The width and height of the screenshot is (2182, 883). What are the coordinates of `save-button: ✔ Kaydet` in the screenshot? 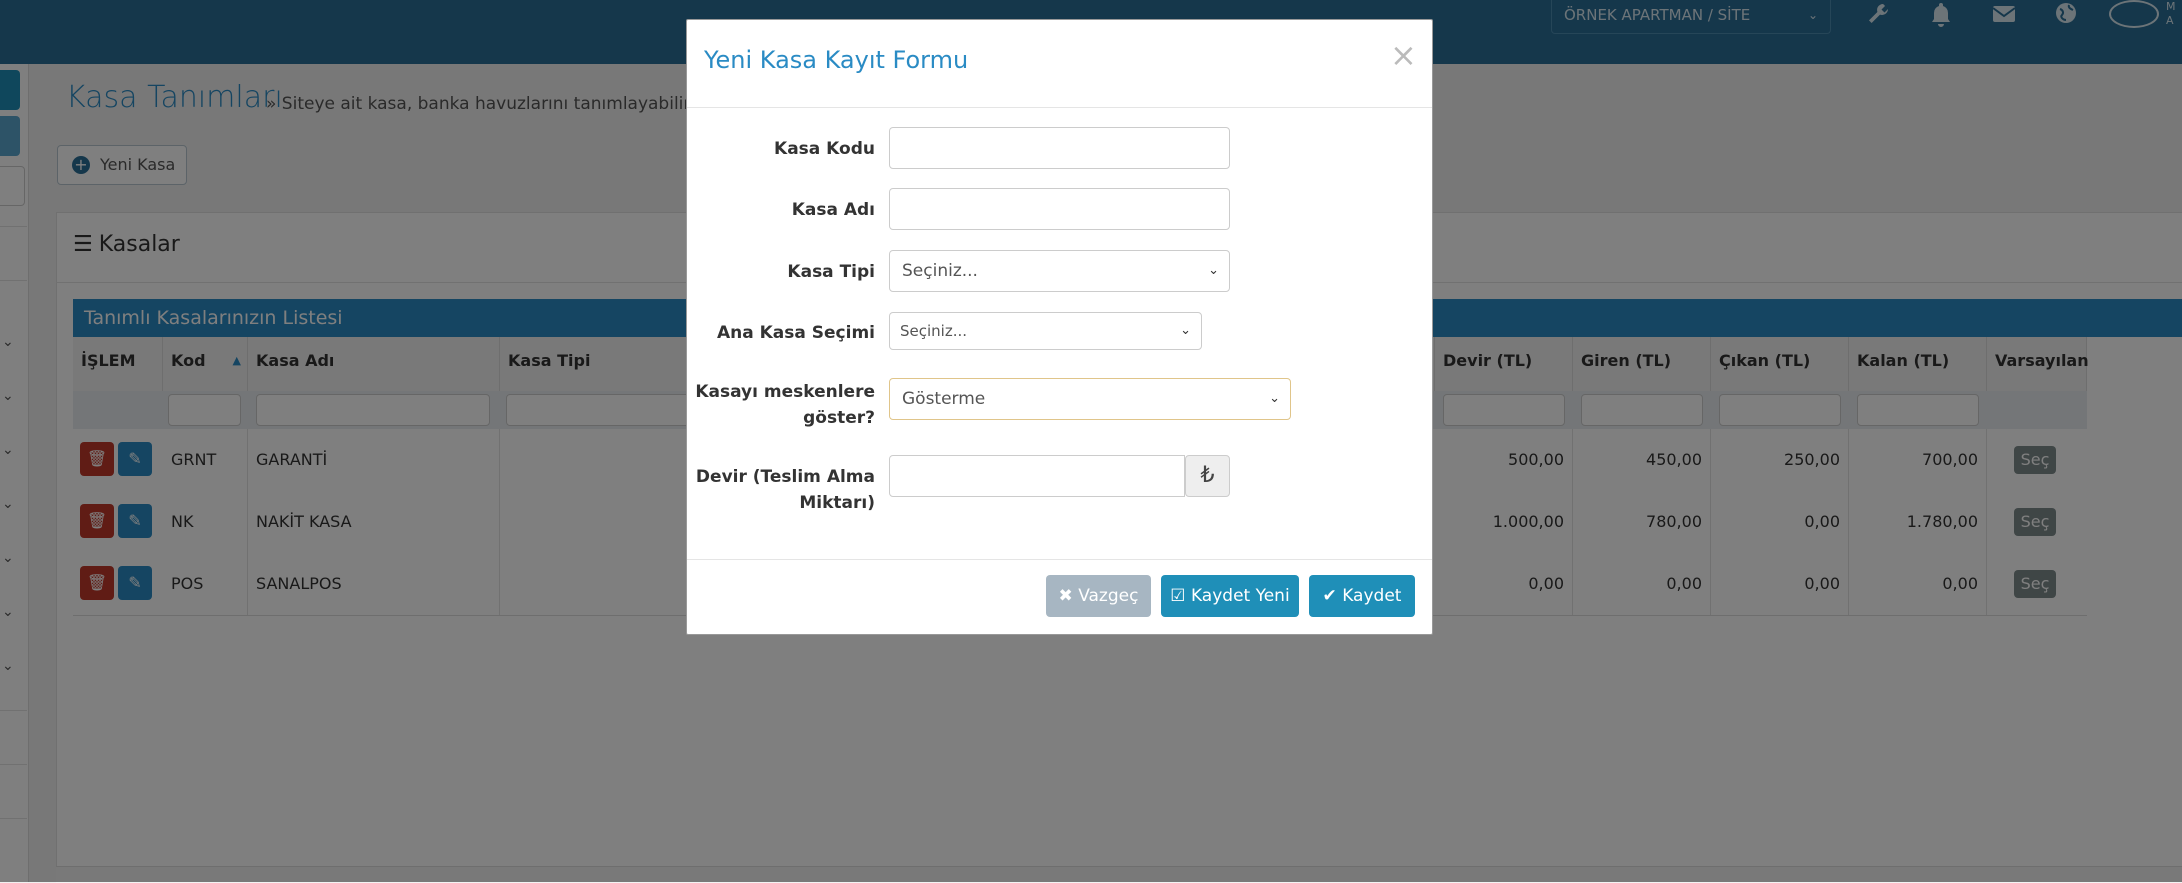 It's located at (1362, 596).